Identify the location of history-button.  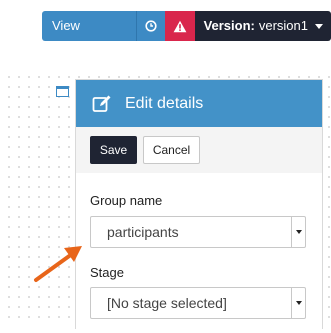
(151, 26).